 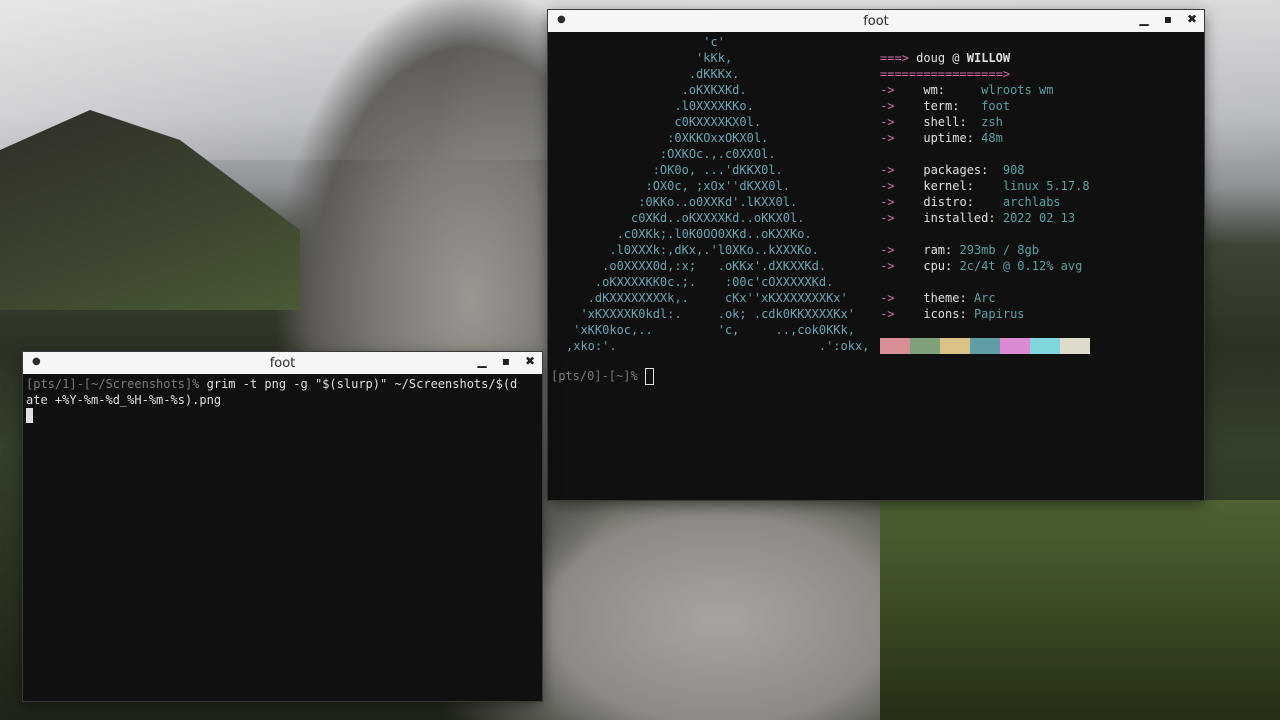 What do you see at coordinates (948, 202) in the screenshot?
I see `info-key: distro:` at bounding box center [948, 202].